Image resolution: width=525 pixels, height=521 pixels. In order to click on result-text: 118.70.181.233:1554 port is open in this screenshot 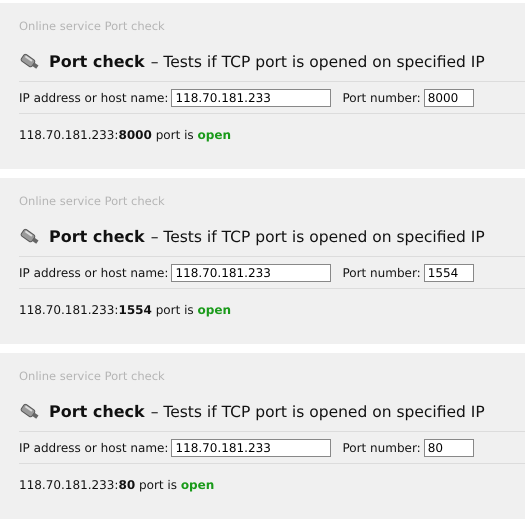, I will do `click(125, 310)`.